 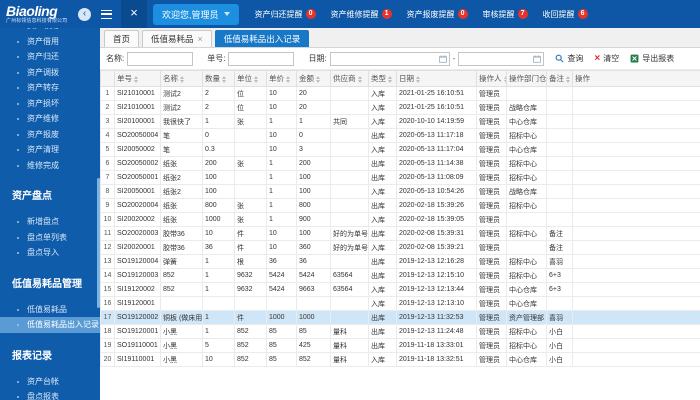 I want to click on cell: 63564, so click(x=349, y=275).